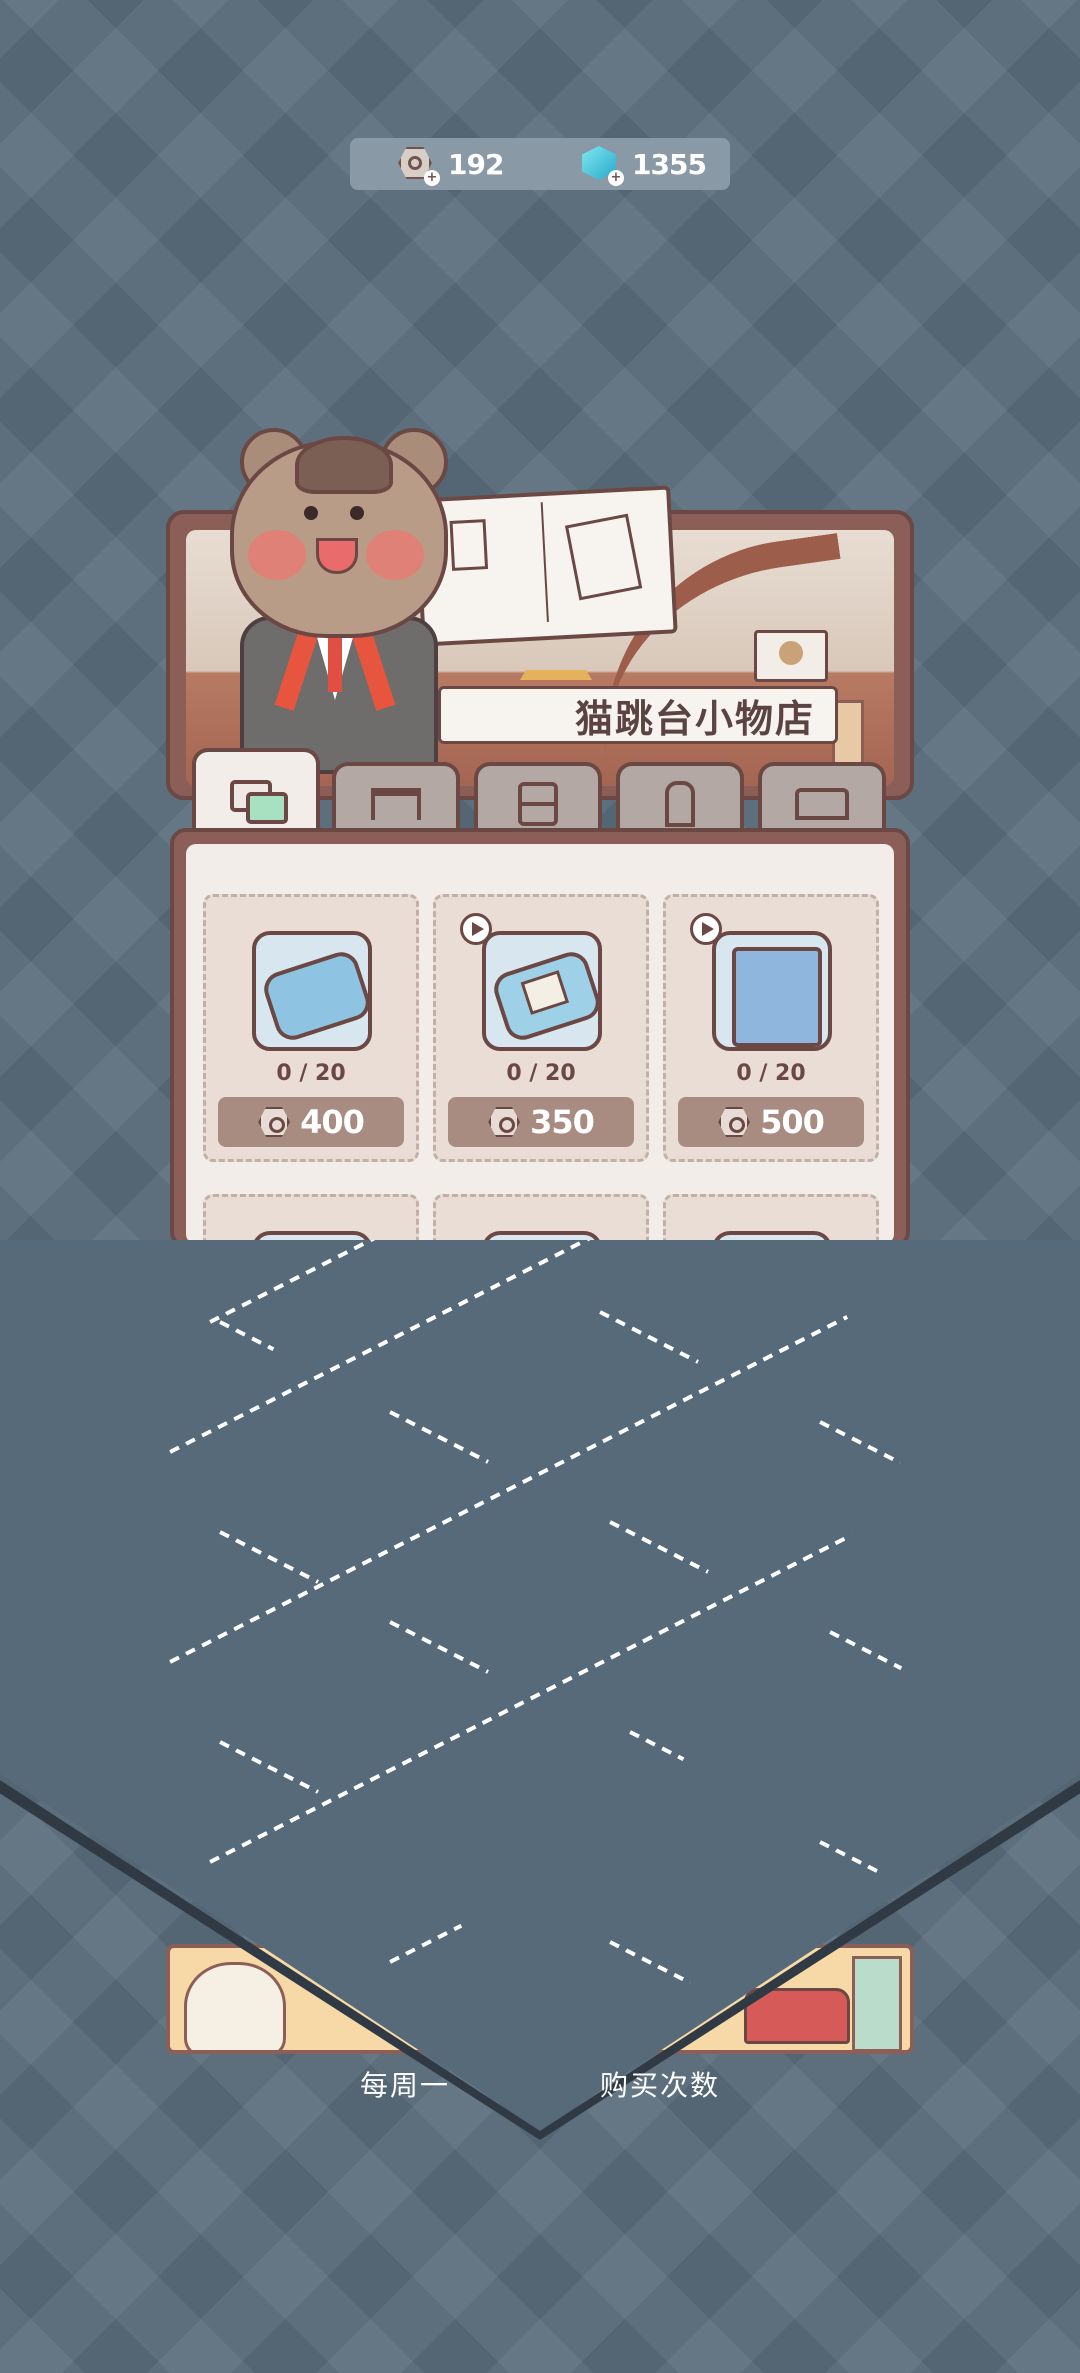 The height and width of the screenshot is (2373, 1080). What do you see at coordinates (540, 164) in the screenshot?
I see `currency-bar: + 192 + 1355` at bounding box center [540, 164].